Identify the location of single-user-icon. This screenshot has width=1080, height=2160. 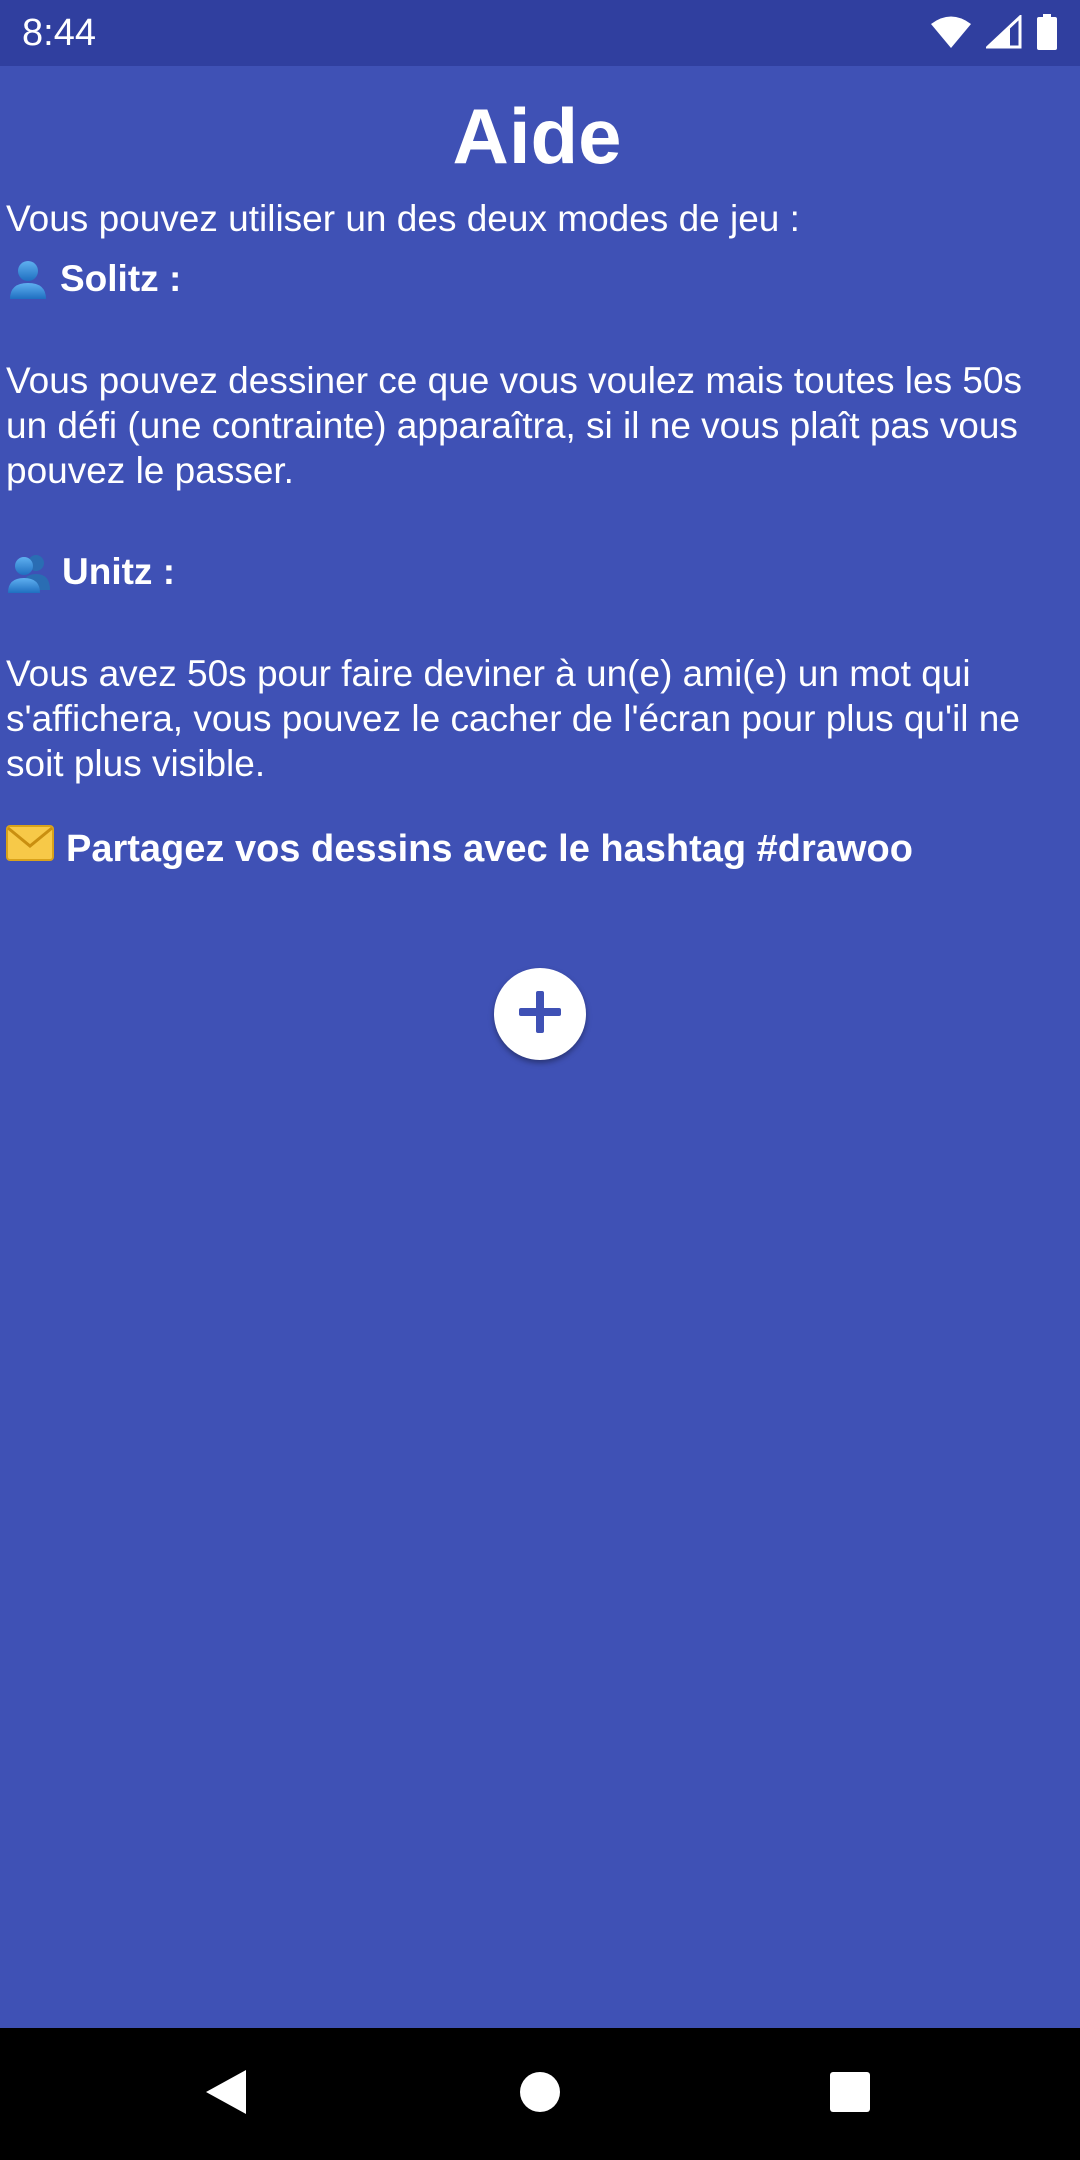
(28, 279).